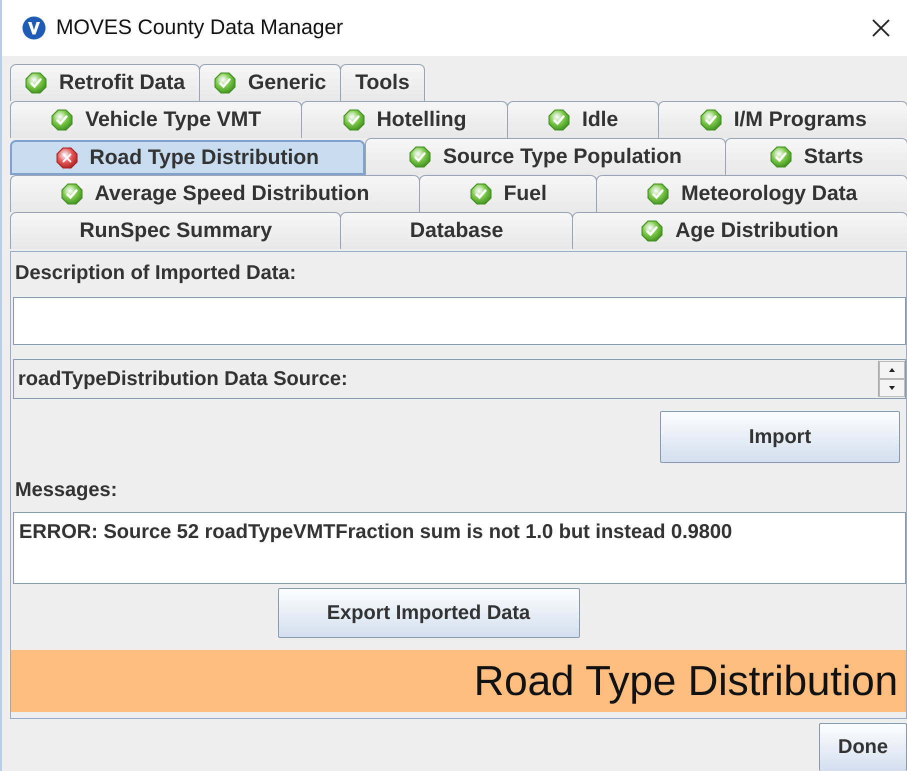  I want to click on spin-down-icon, so click(892, 388).